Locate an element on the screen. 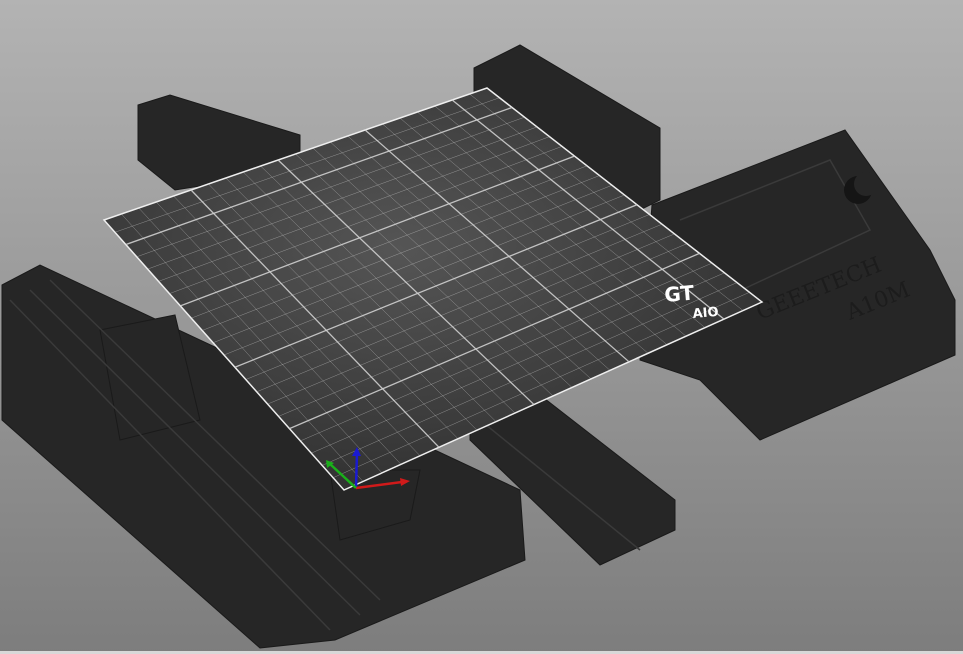 The width and height of the screenshot is (963, 654). svg-text: AIO is located at coordinates (705, 313).